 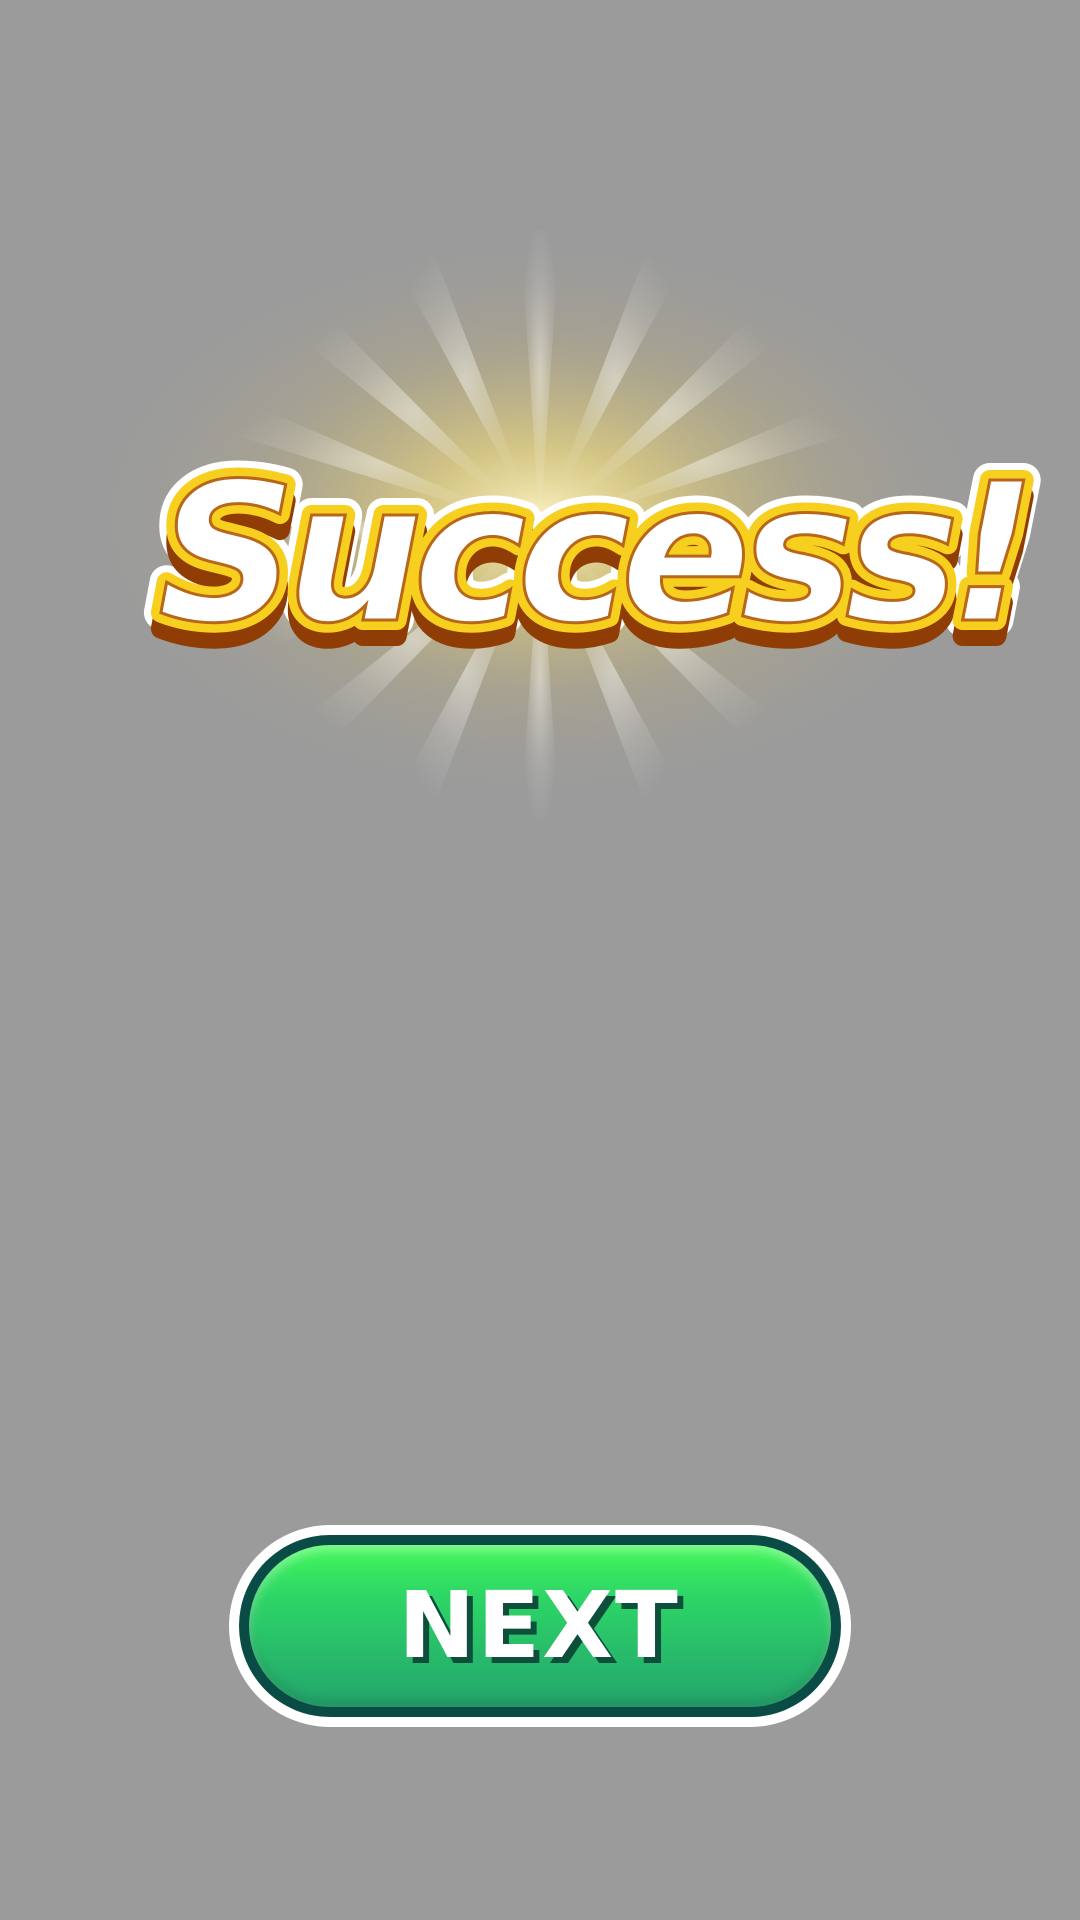 I want to click on success-title: Success! Success! Success! Success!, so click(x=597, y=559).